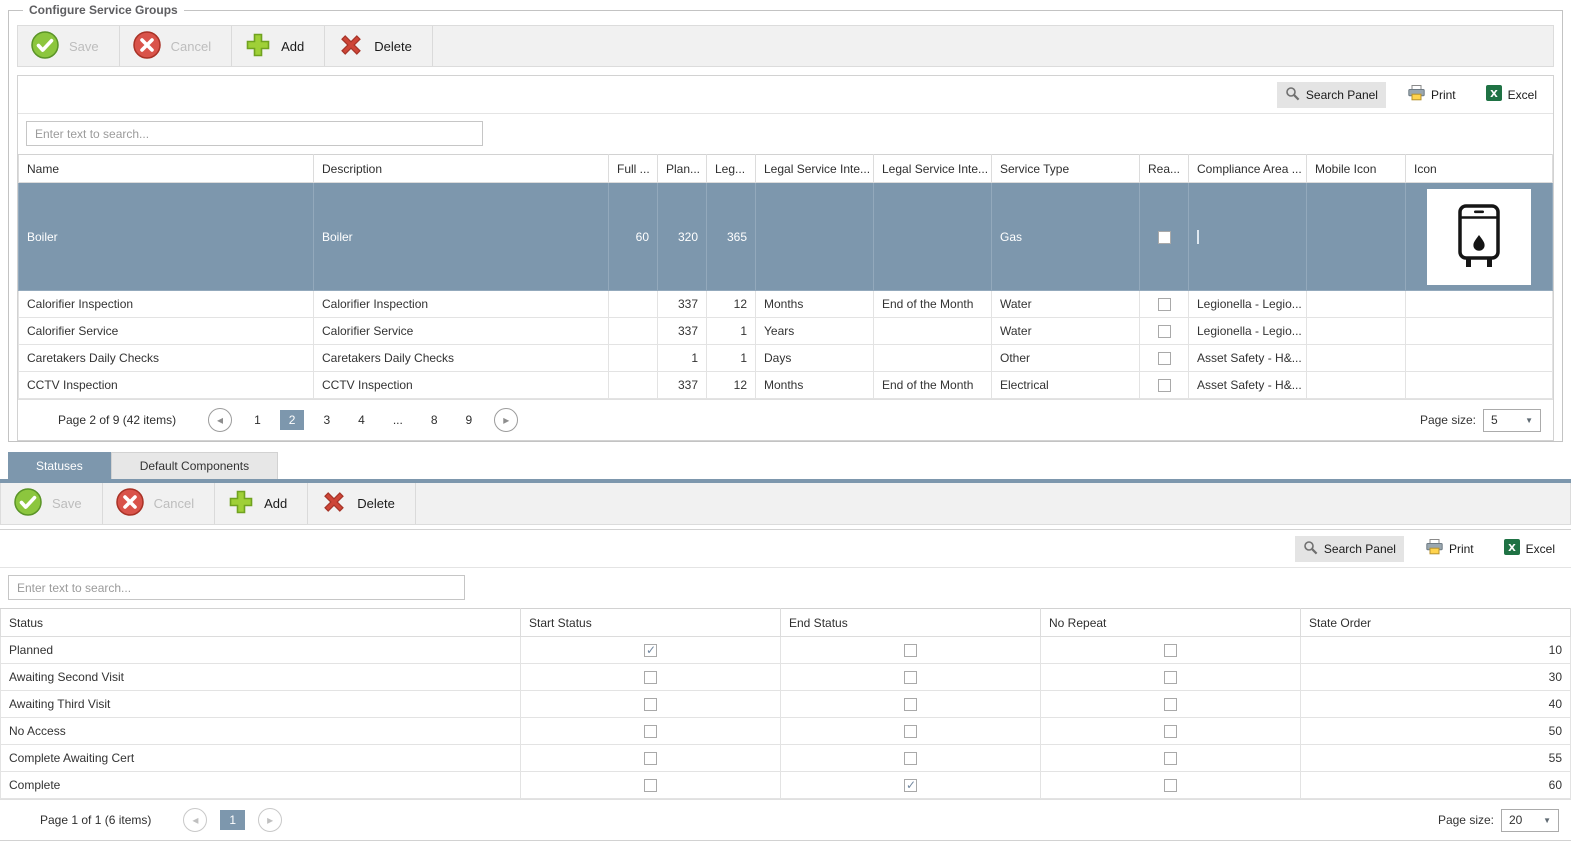  I want to click on table-row: Planned 10, so click(785, 650).